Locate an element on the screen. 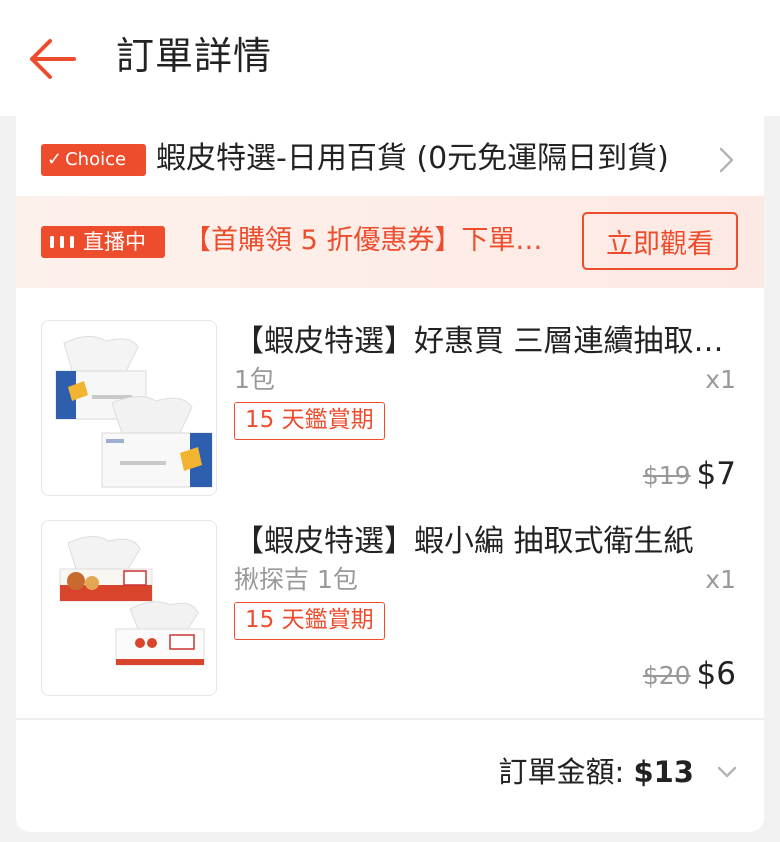 Image resolution: width=780 pixels, height=842 pixels. arrow-left-icon is located at coordinates (53, 59).